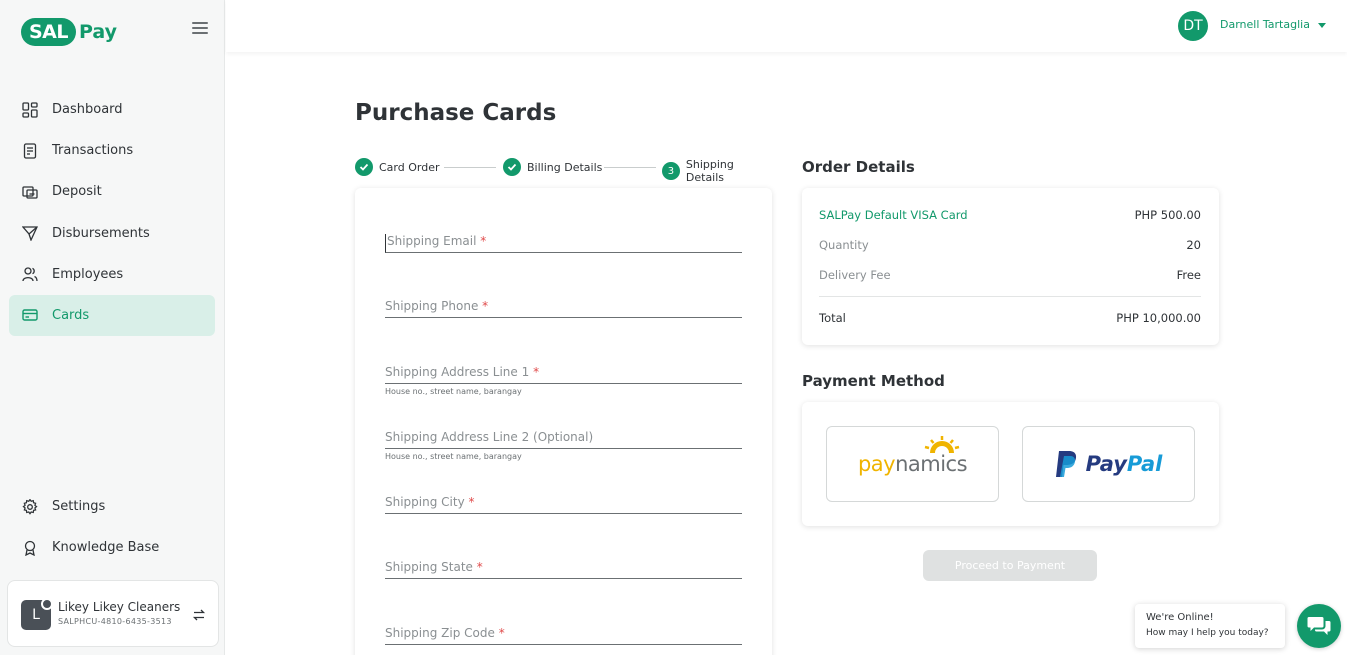 This screenshot has width=1347, height=655. What do you see at coordinates (1010, 275) in the screenshot?
I see `order-row-delivery: Delivery Fee Free` at bounding box center [1010, 275].